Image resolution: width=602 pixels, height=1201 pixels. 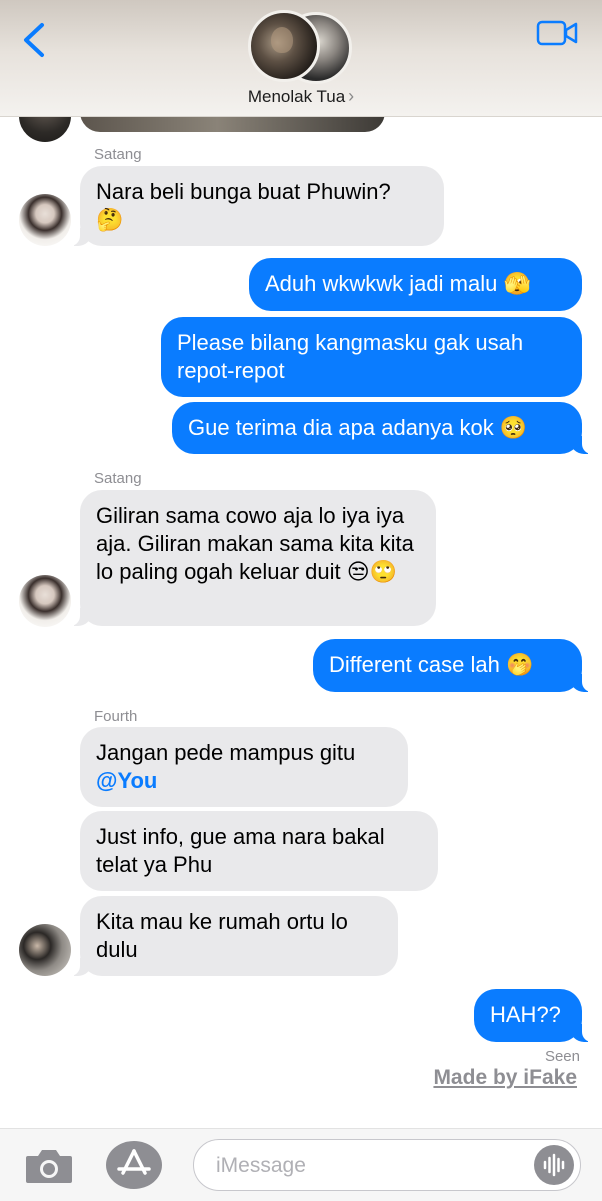 What do you see at coordinates (222, 935) in the screenshot?
I see `message-text: Kita mau ke rumah ortu lo dulu` at bounding box center [222, 935].